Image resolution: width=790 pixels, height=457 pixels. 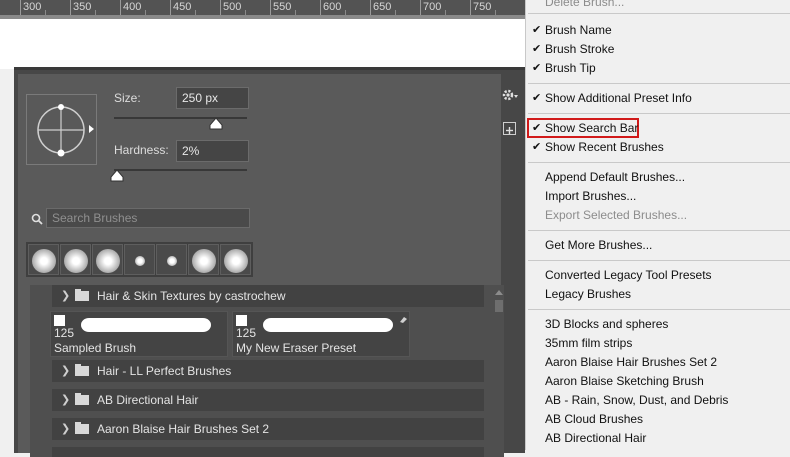 I want to click on ruler-label: 400, so click(x=132, y=7).